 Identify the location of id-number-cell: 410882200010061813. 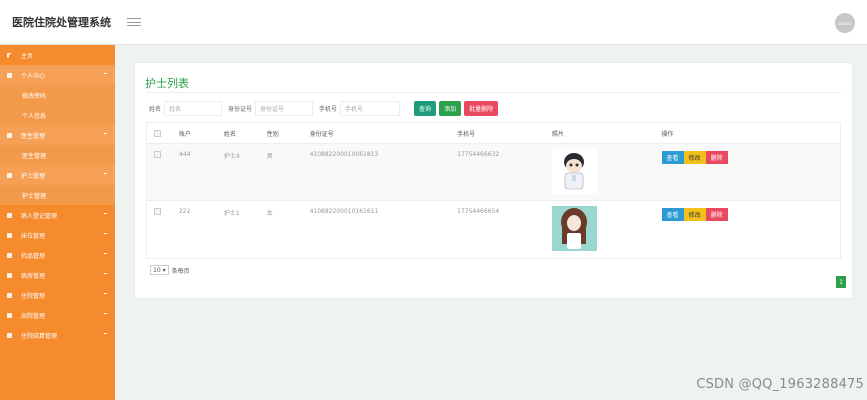
(344, 154).